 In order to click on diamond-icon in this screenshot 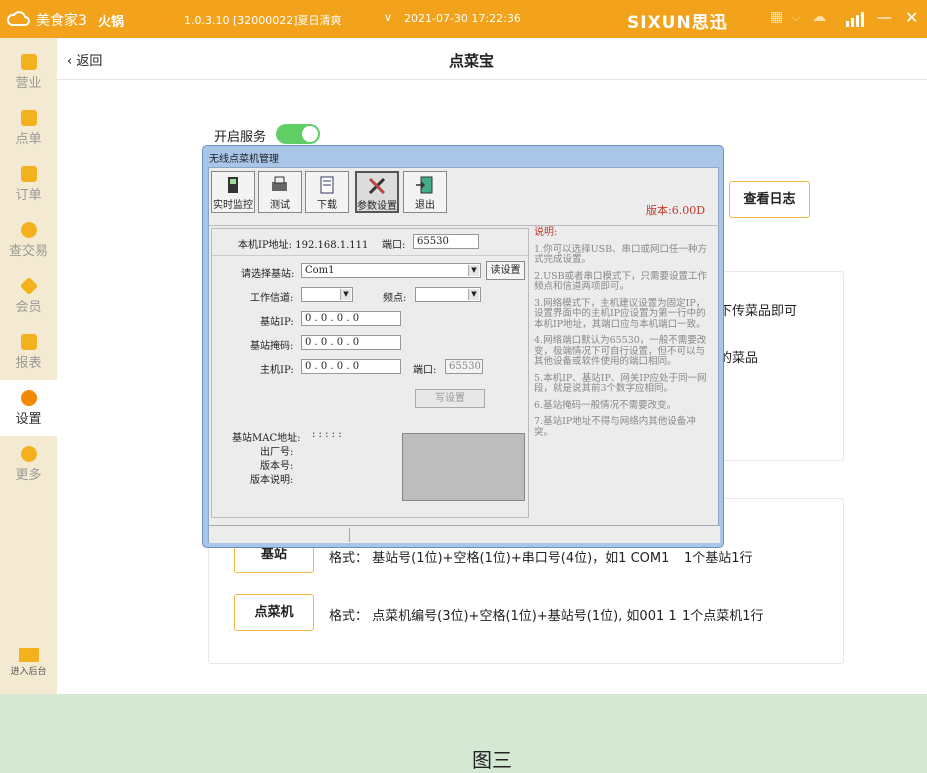, I will do `click(28, 286)`.